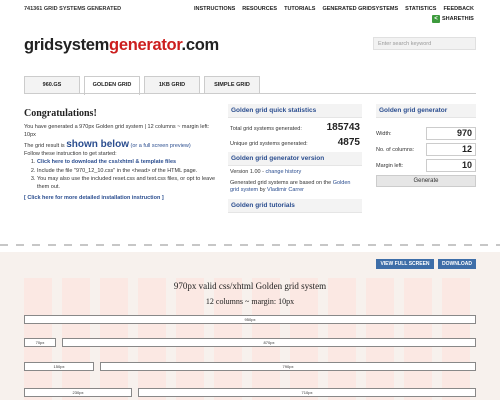 Image resolution: width=500 pixels, height=400 pixels. I want to click on unique-label: Unique grid systems generated:, so click(269, 144).